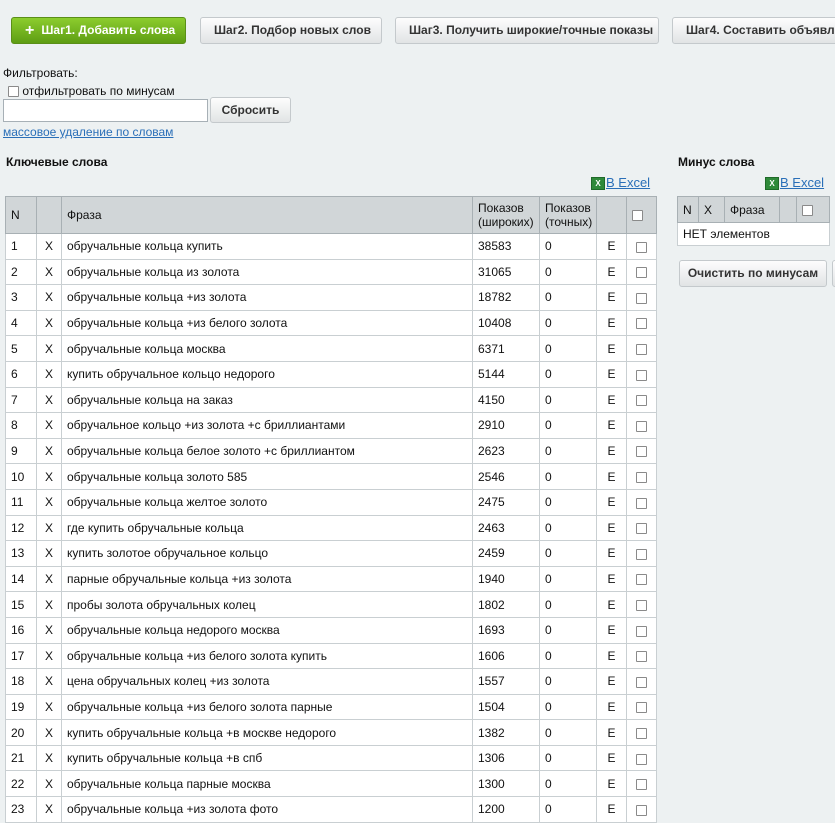 Image resolution: width=835 pixels, height=823 pixels. Describe the element at coordinates (807, 210) in the screenshot. I see `minus-select-all-checkbox` at that location.